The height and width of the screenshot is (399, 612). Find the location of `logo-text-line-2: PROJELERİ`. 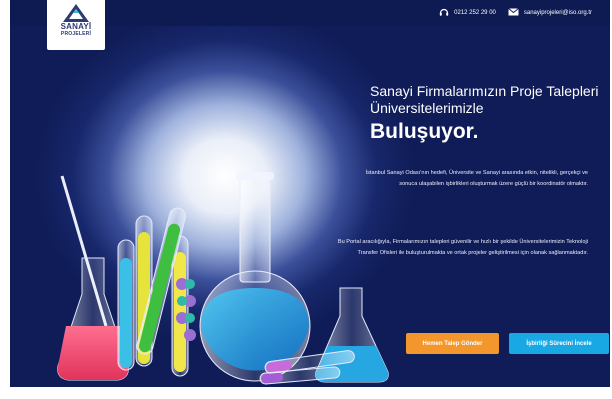

logo-text-line-2: PROJELERİ is located at coordinates (76, 34).